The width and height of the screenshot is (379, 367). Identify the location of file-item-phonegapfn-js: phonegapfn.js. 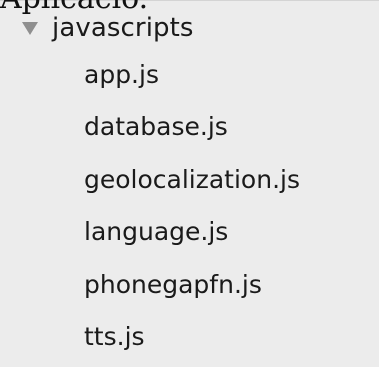
(189, 284).